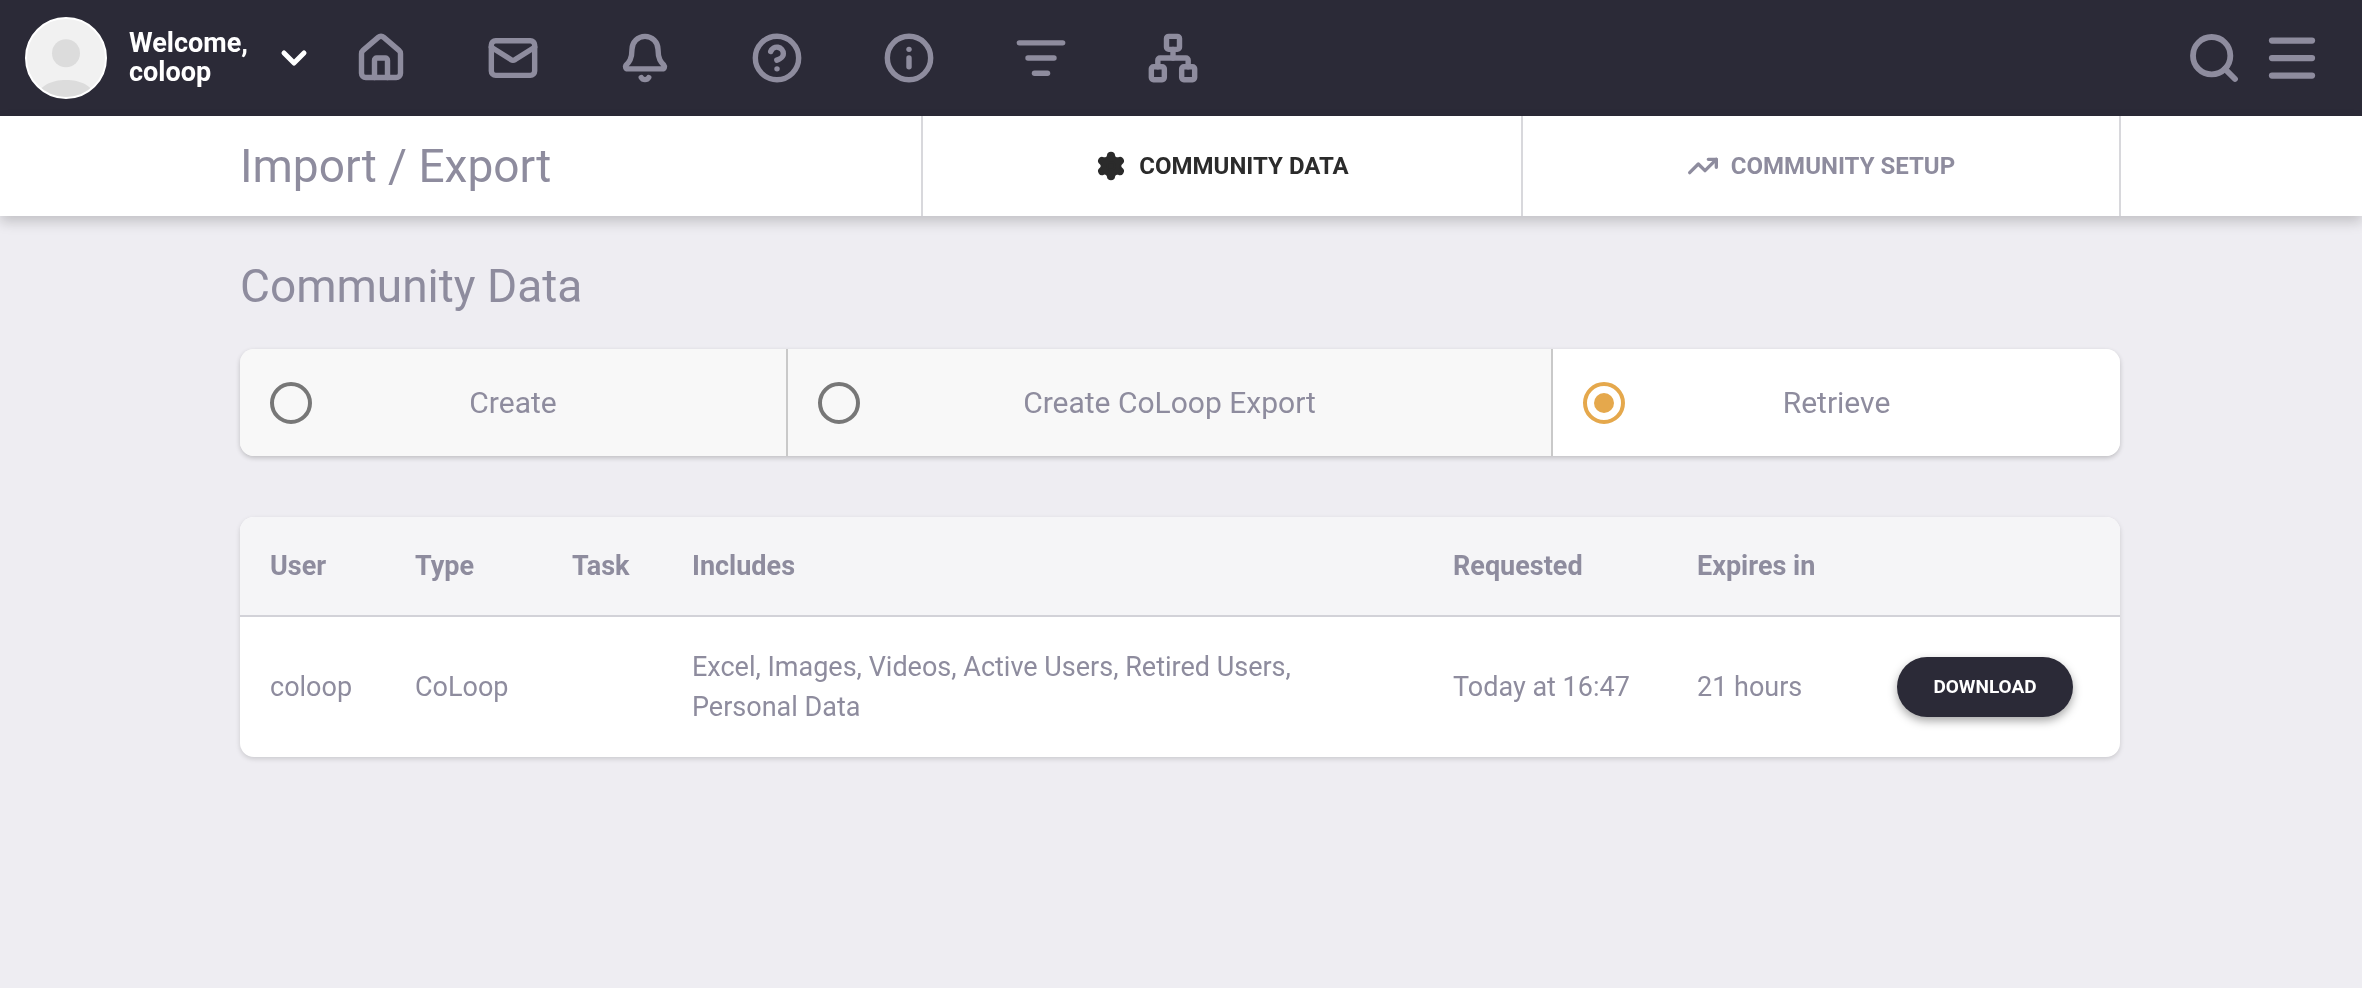 The image size is (2362, 988). Describe the element at coordinates (1168, 402) in the screenshot. I see `mode-option: Create CoLoop Export` at that location.